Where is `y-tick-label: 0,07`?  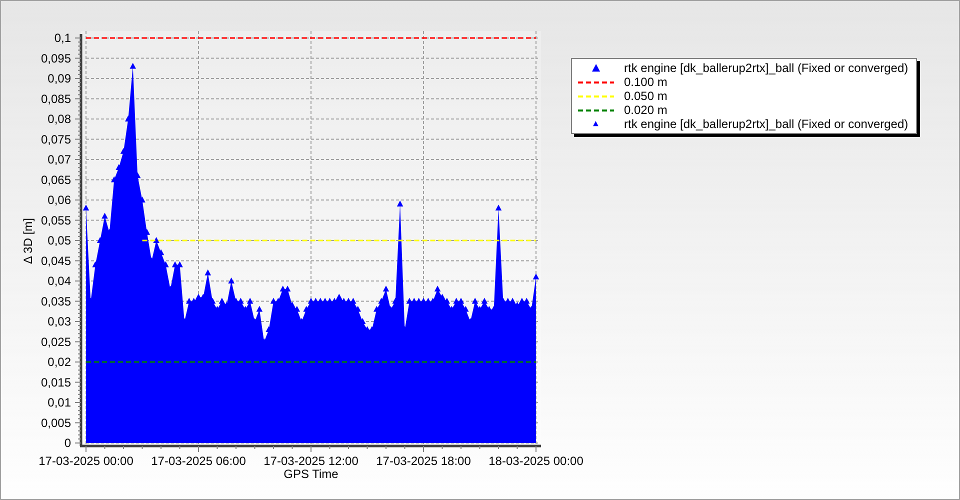
y-tick-label: 0,07 is located at coordinates (59, 159).